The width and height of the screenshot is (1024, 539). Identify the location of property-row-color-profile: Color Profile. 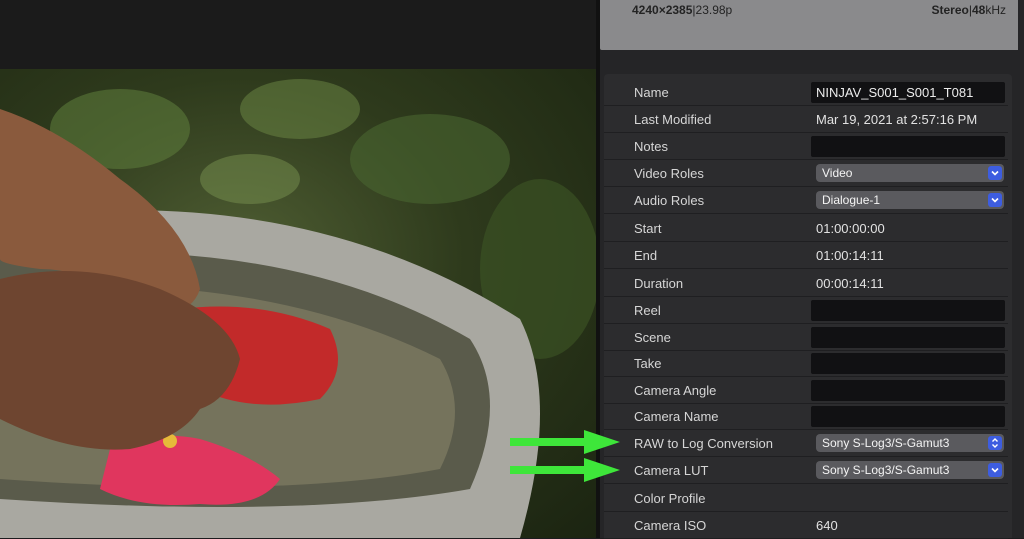
(806, 498).